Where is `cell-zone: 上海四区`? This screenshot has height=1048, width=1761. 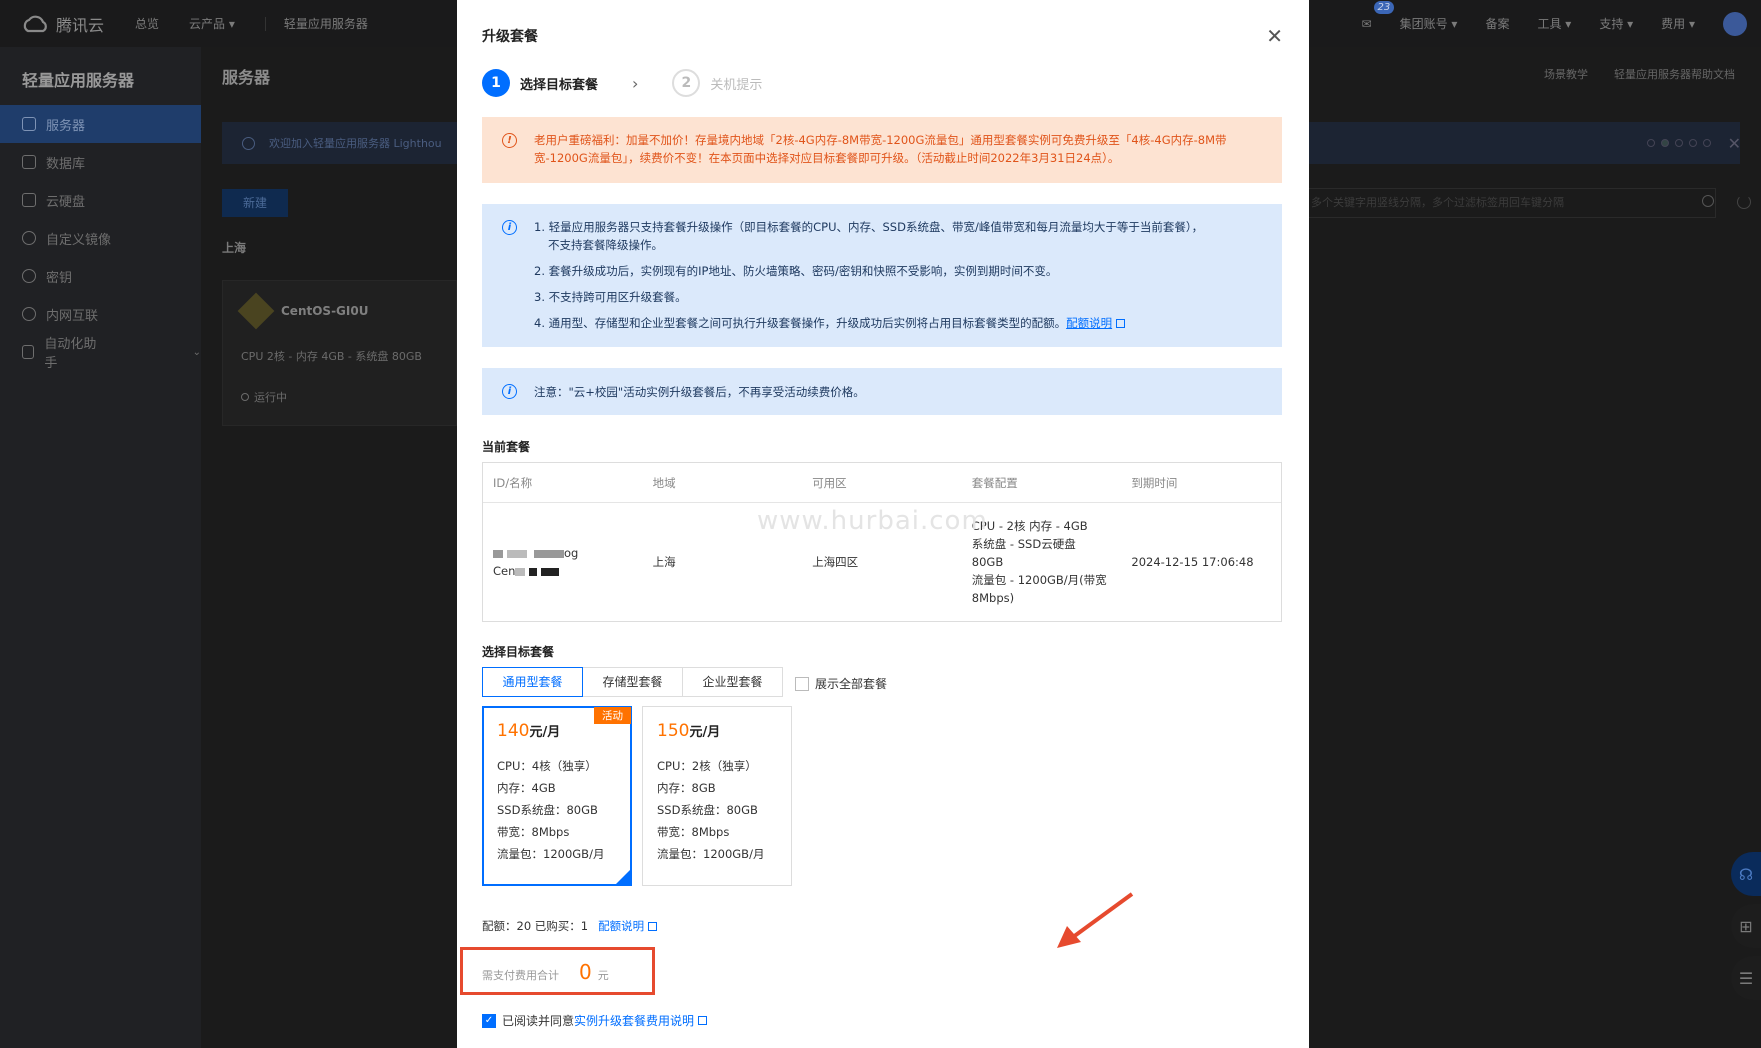 cell-zone: 上海四区 is located at coordinates (835, 562).